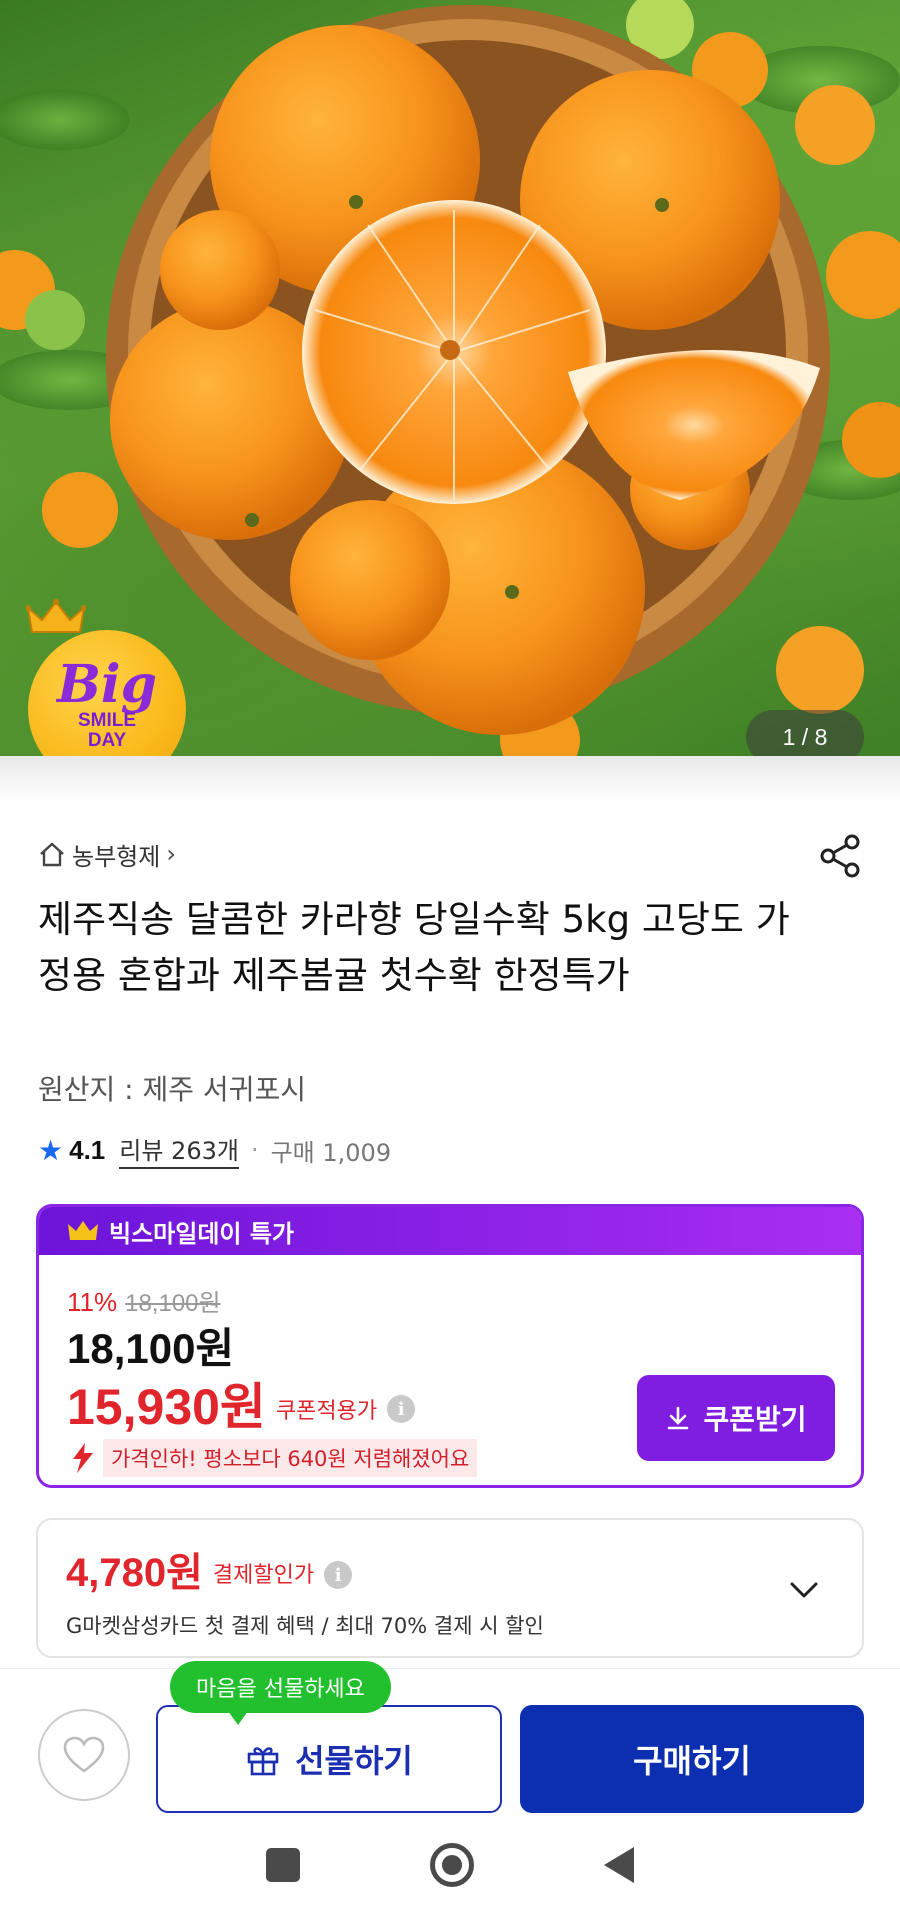  I want to click on bottom-action-bar: 선물하기 마음을 선물하세요 구매하기, so click(450, 1739).